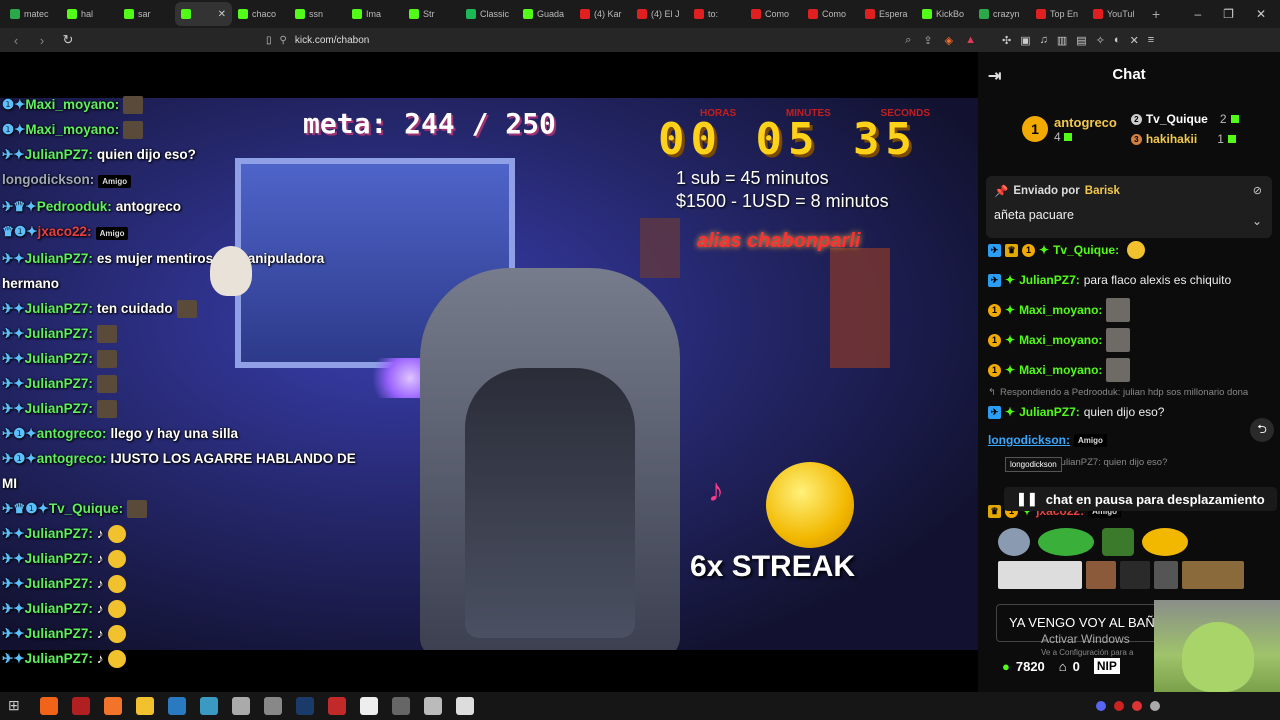  I want to click on chat-username: longodickson:, so click(1029, 440).